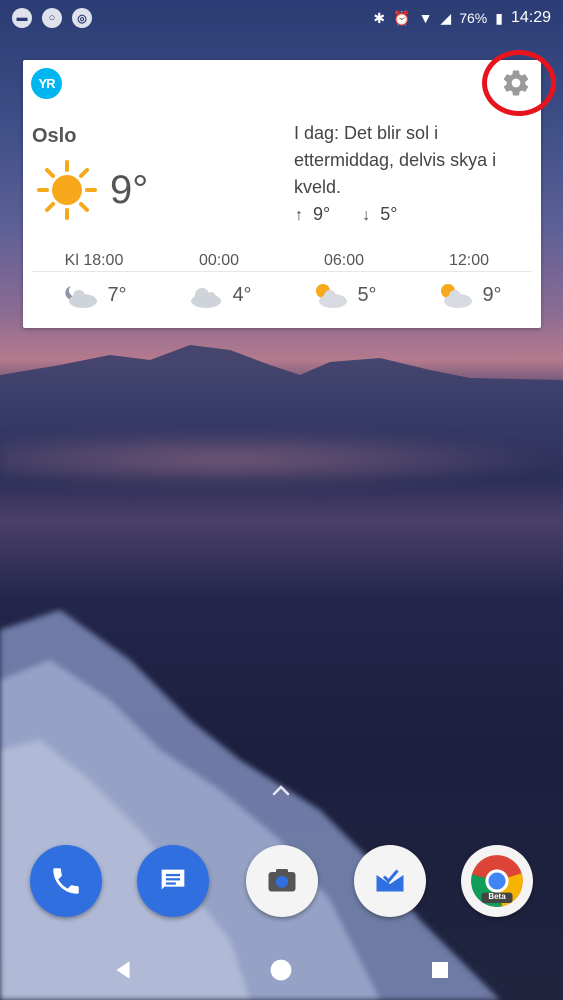 Image resolution: width=563 pixels, height=1000 pixels. I want to click on hour-forecast: 4°, so click(219, 295).